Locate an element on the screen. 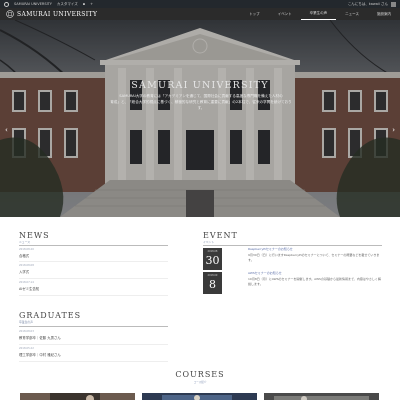 The image size is (400, 400). courses-subtitle: コース紹介 is located at coordinates (200, 382).